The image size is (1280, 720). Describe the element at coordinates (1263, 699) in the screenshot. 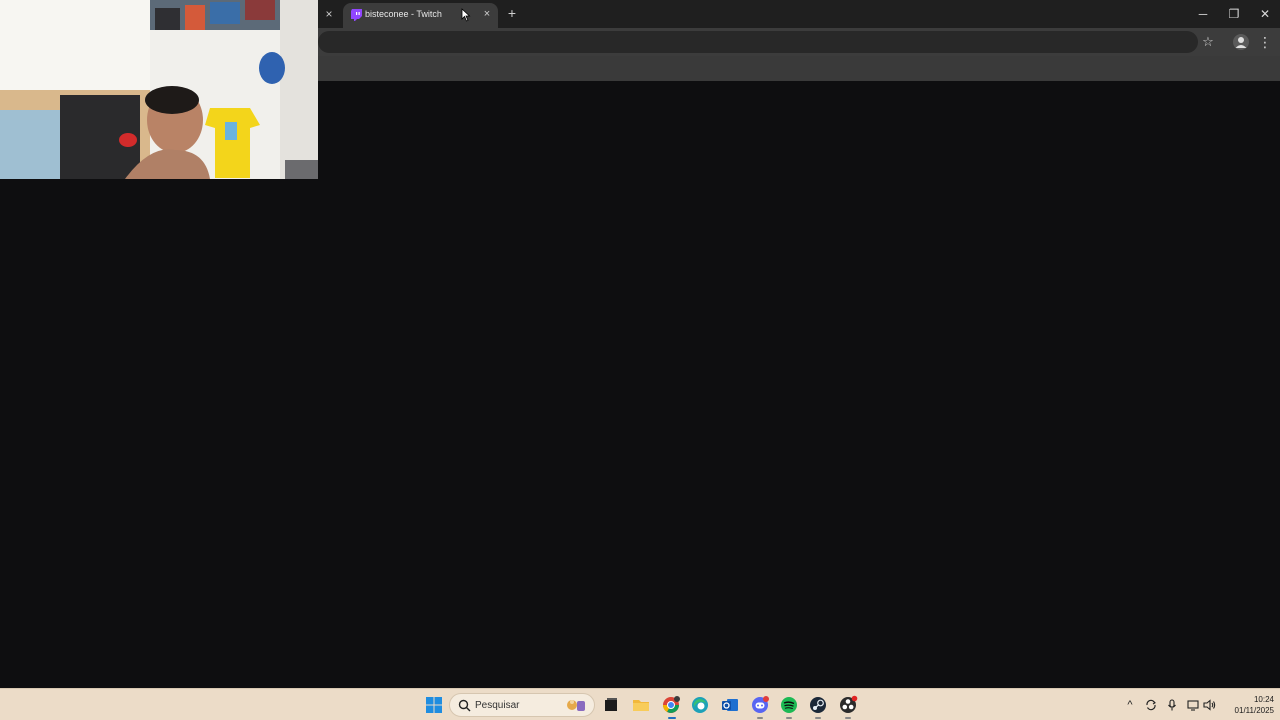

I see `clock-time: 10:24` at that location.